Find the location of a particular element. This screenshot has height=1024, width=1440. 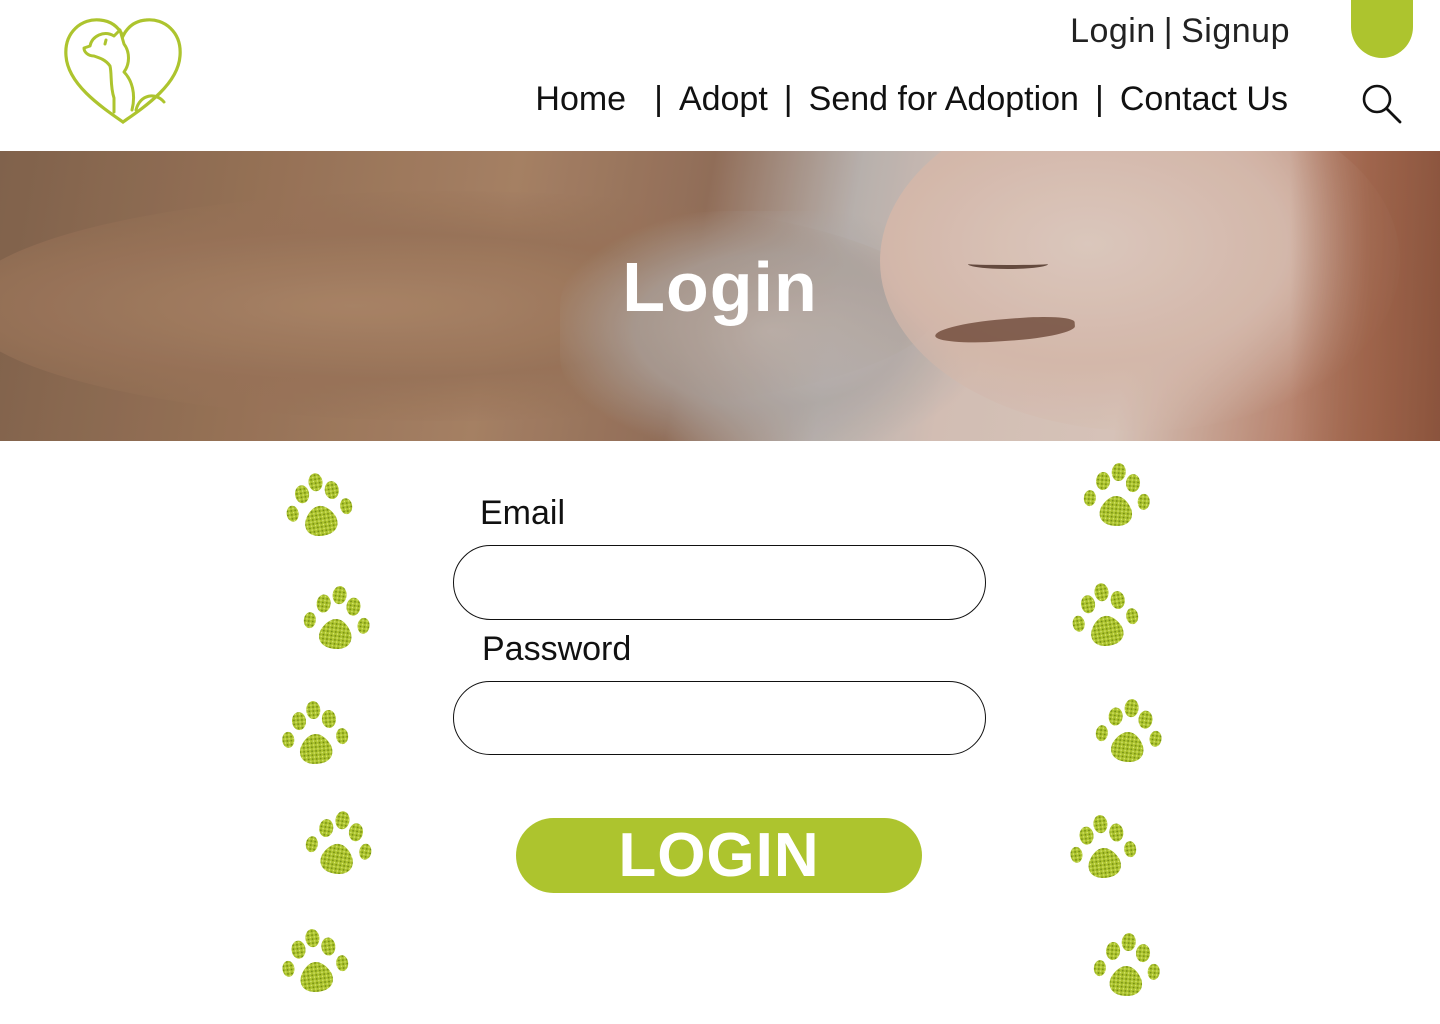

search-icon is located at coordinates (1382, 104).